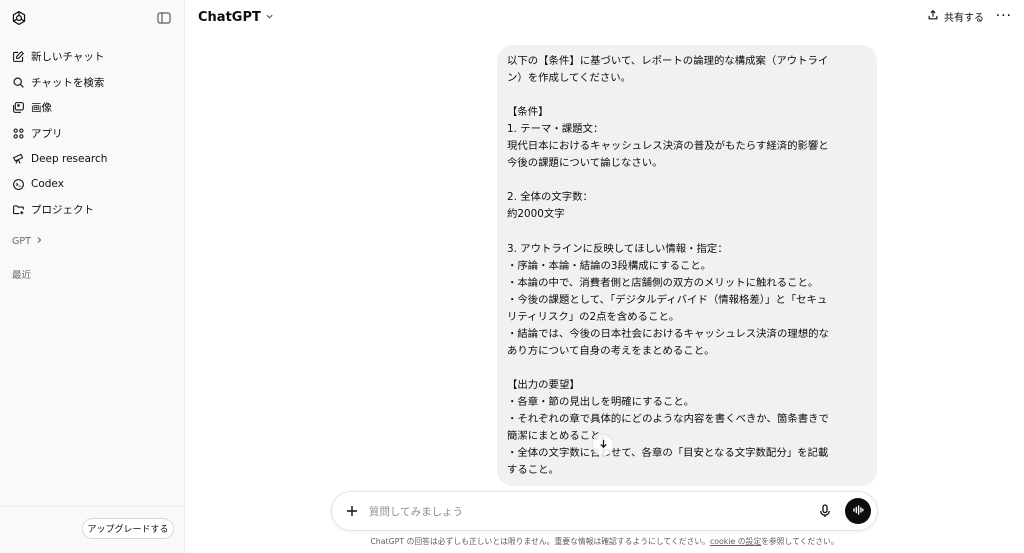 The width and height of the screenshot is (1024, 553). I want to click on sidebar-item-label: Codex, so click(47, 184).